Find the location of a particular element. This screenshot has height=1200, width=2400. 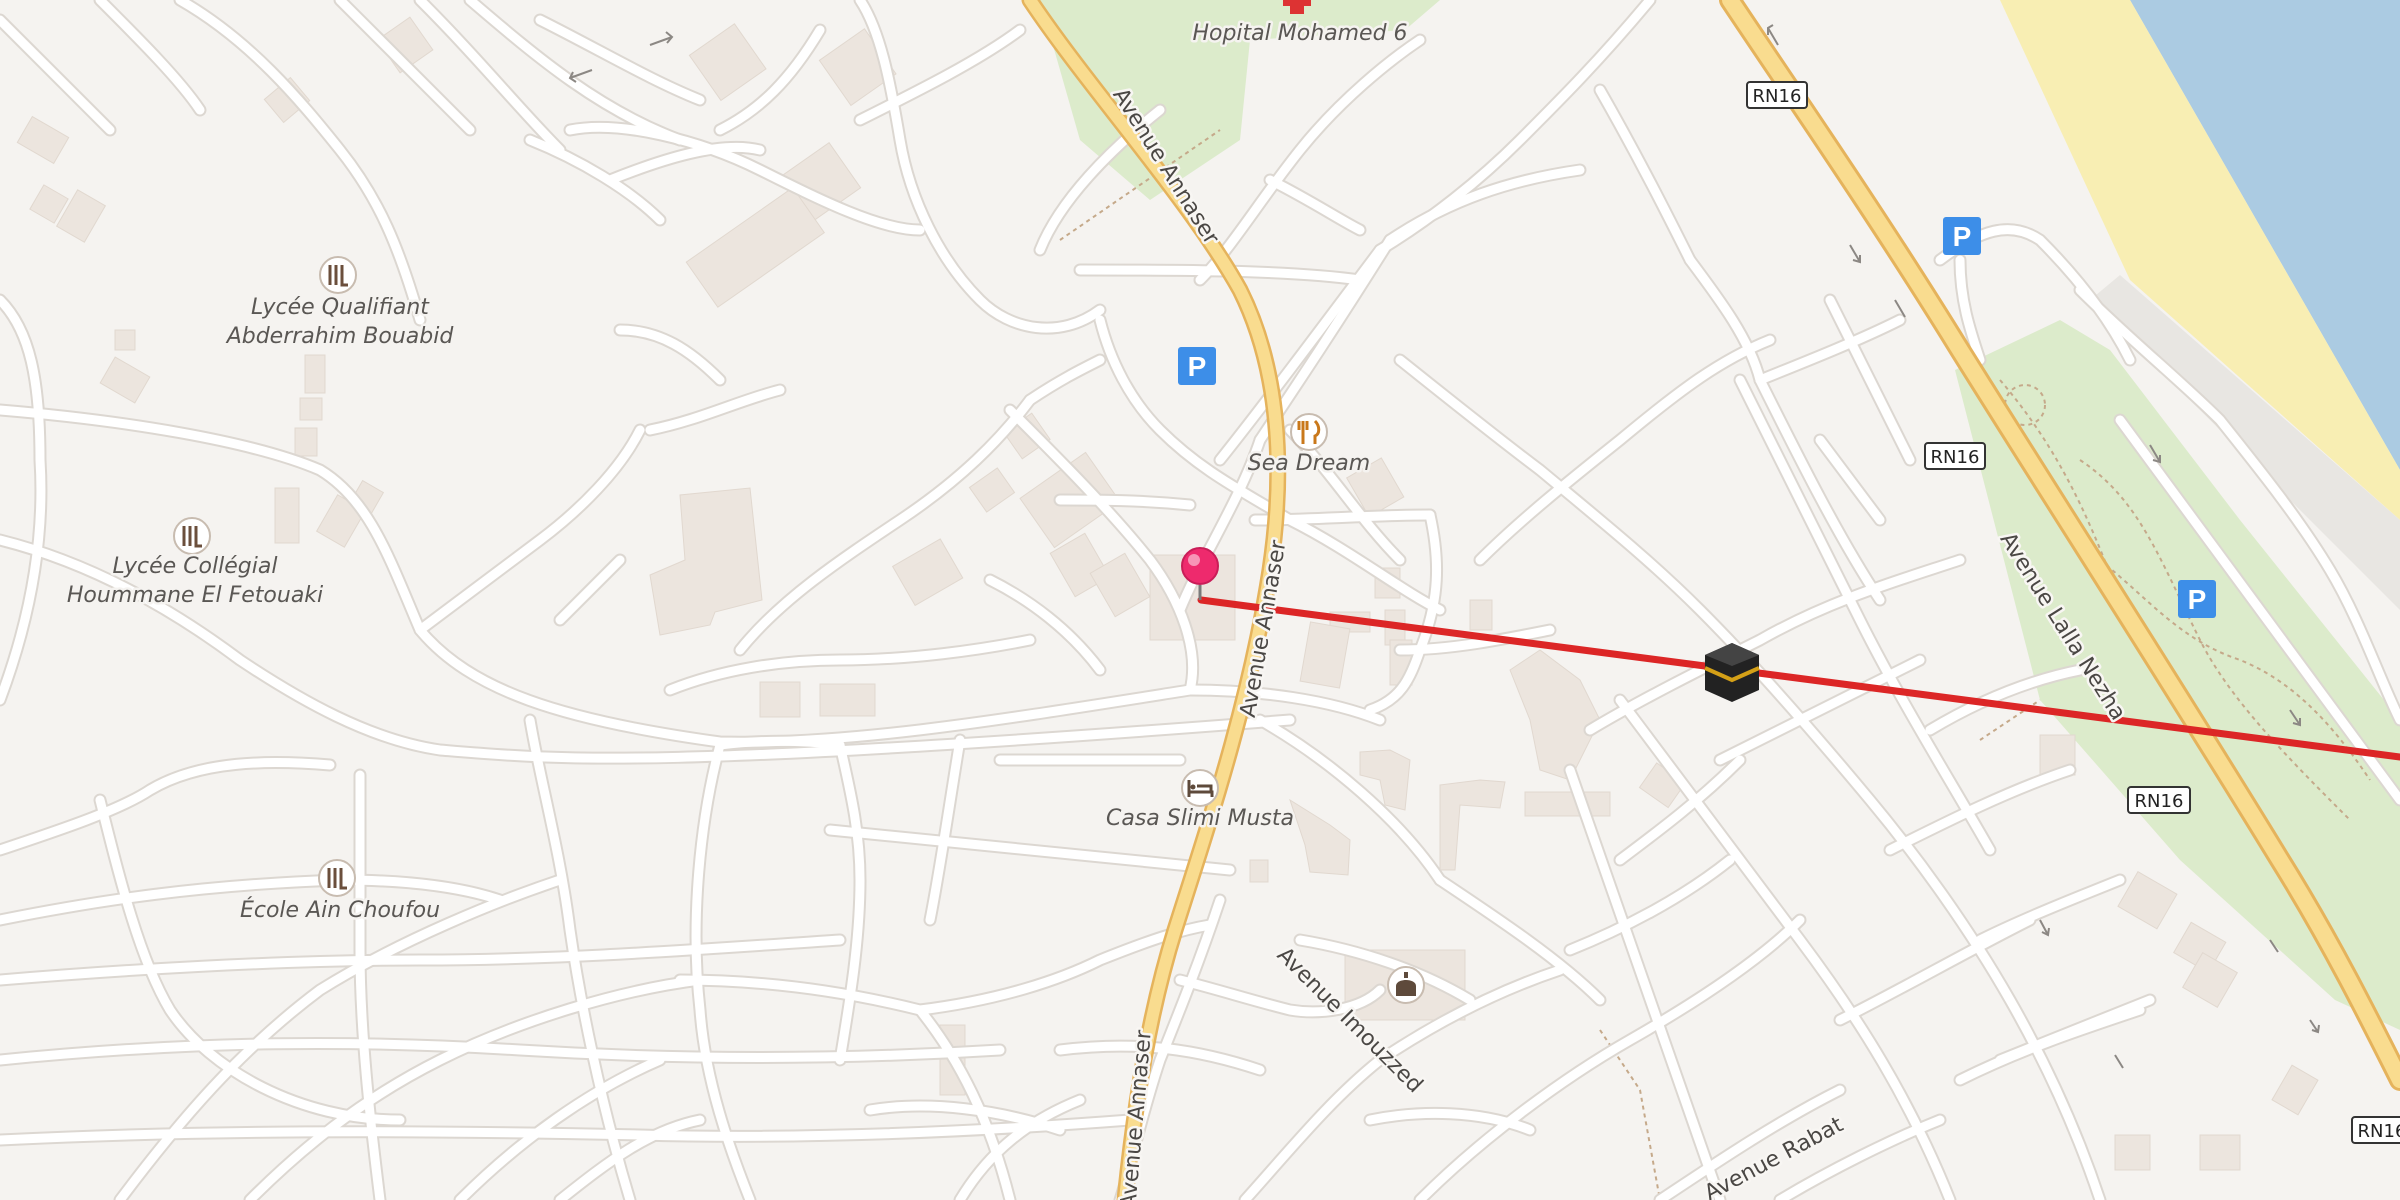

school-label: Hoummane El Fetouaki is located at coordinates (194, 596).